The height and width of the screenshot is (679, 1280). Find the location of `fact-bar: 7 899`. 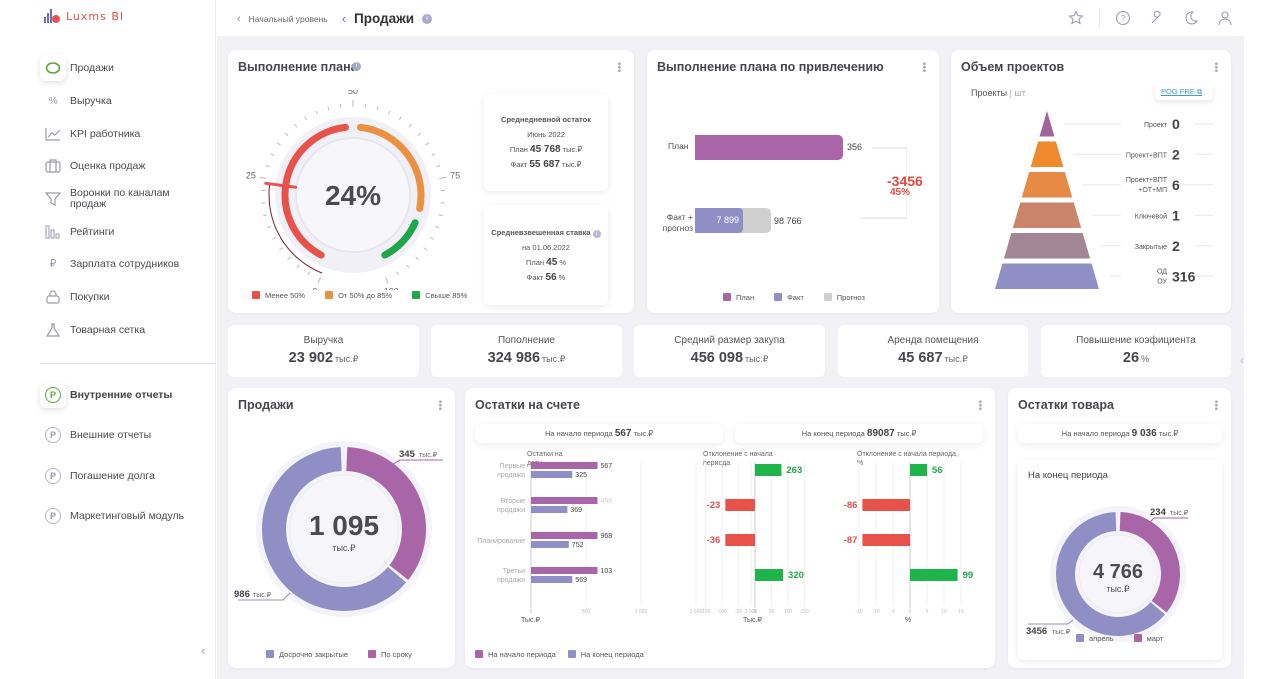

fact-bar: 7 899 is located at coordinates (719, 220).